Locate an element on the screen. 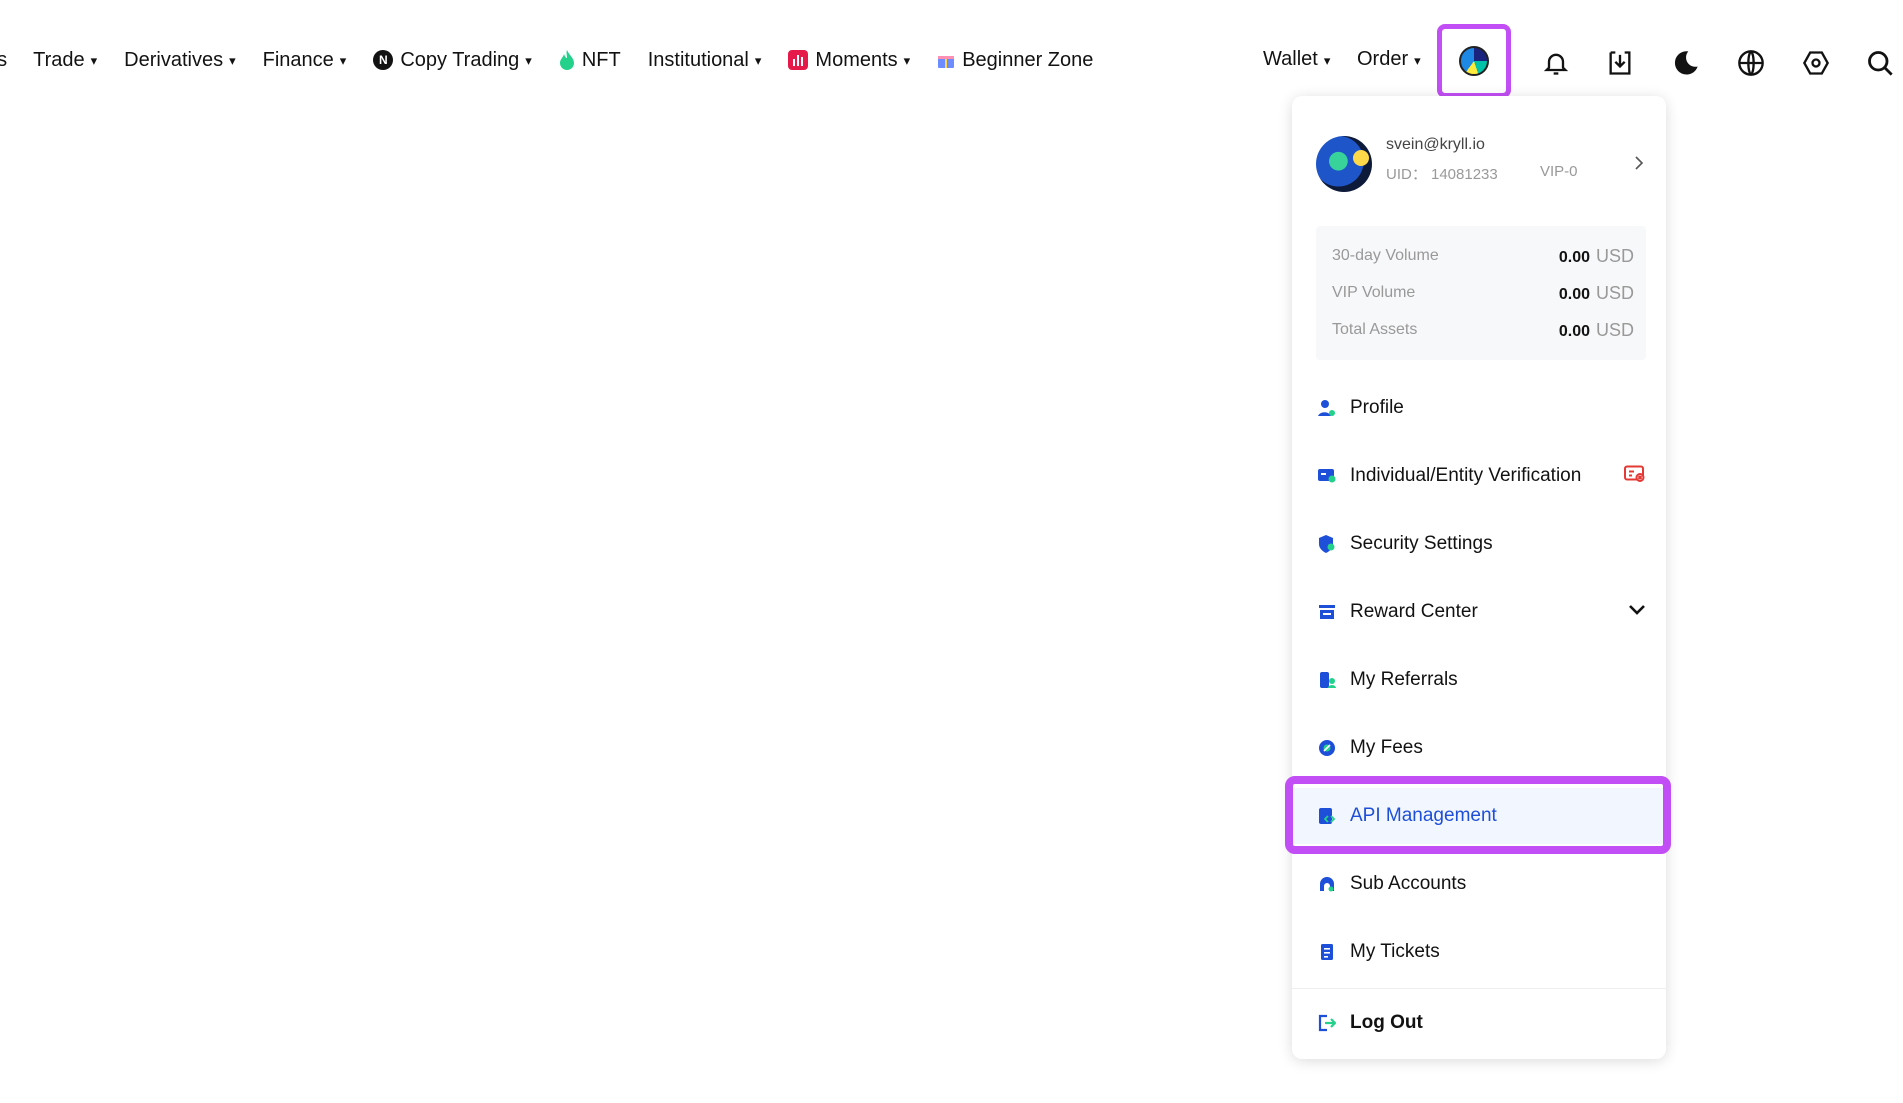 The height and width of the screenshot is (1103, 1903). nav-label: Institutional is located at coordinates (698, 59).